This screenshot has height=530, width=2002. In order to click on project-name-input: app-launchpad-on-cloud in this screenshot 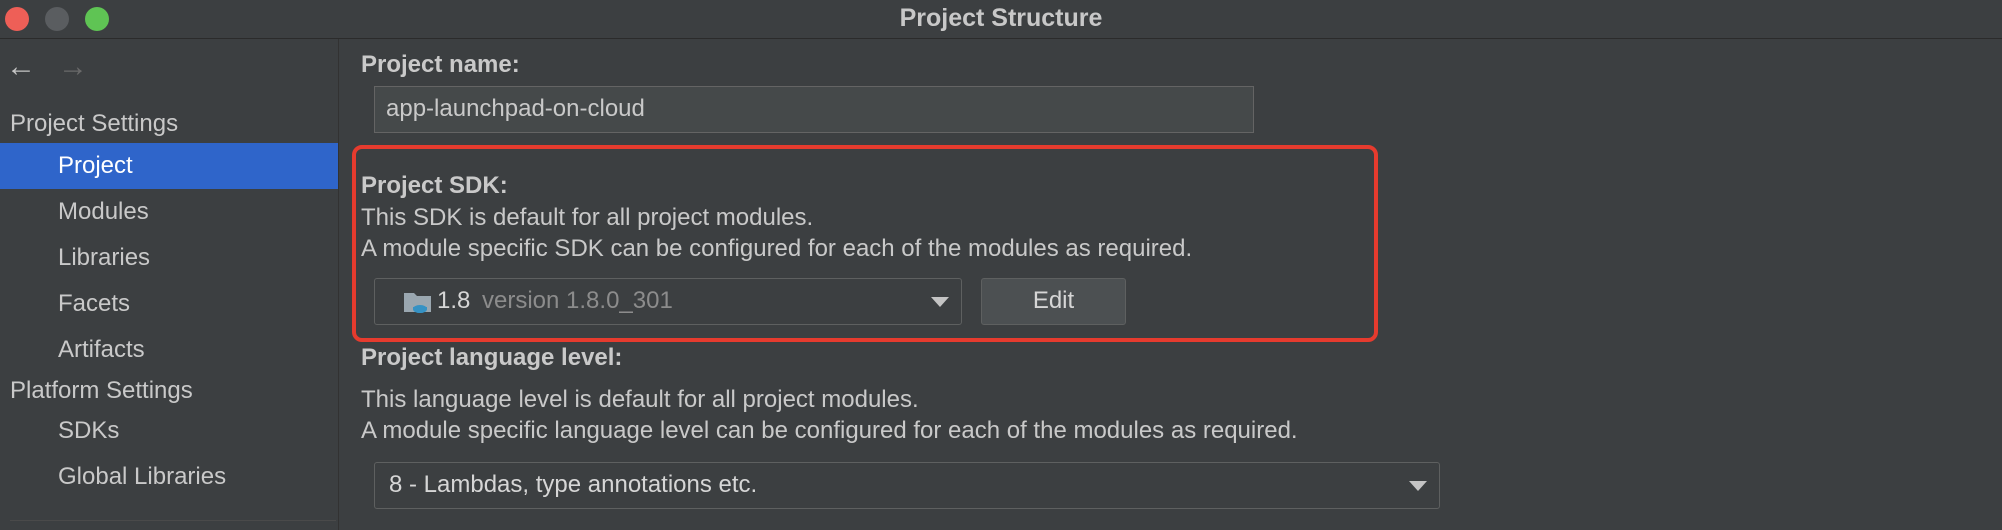, I will do `click(814, 109)`.